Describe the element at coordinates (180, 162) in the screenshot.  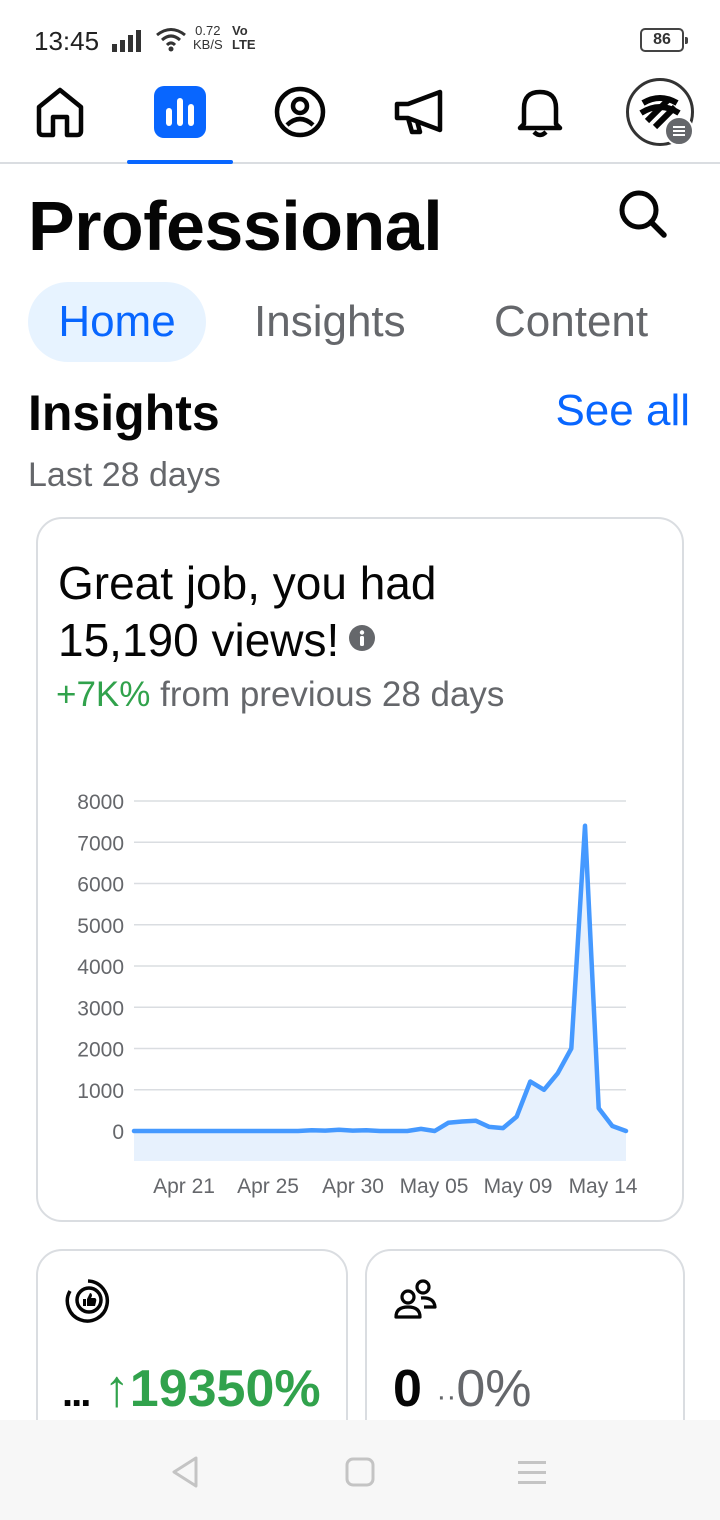
I see `nav-active-indicator` at that location.